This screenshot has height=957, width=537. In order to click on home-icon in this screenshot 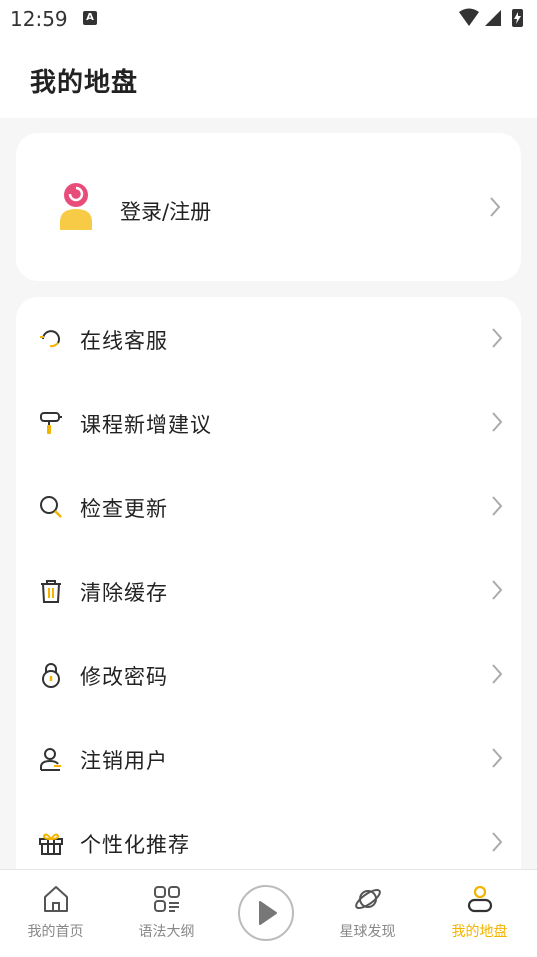, I will do `click(56, 899)`.